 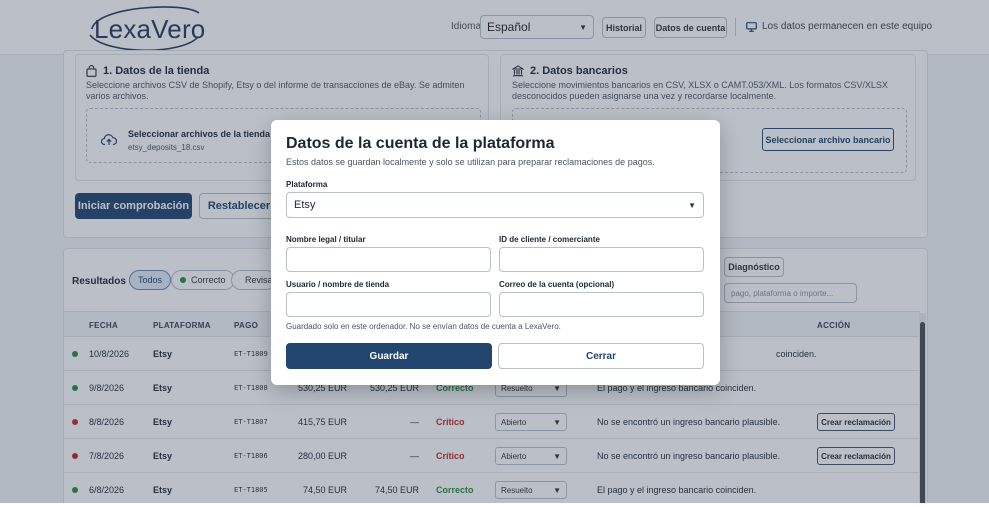 What do you see at coordinates (338, 284) in the screenshot?
I see `username-label: Usuario / nombre de tienda` at bounding box center [338, 284].